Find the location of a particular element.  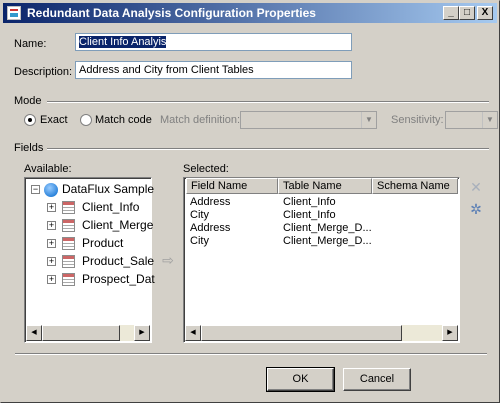

delete-x-icon: ✕ is located at coordinates (476, 187).